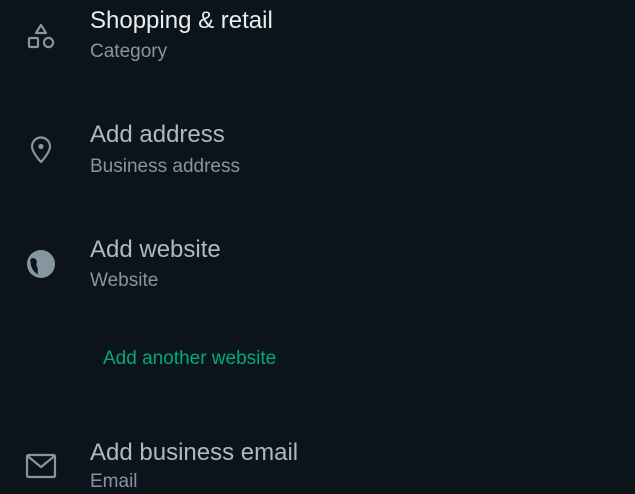 This screenshot has width=635, height=494. What do you see at coordinates (317, 458) in the screenshot?
I see `email-row: Add business email Email` at bounding box center [317, 458].